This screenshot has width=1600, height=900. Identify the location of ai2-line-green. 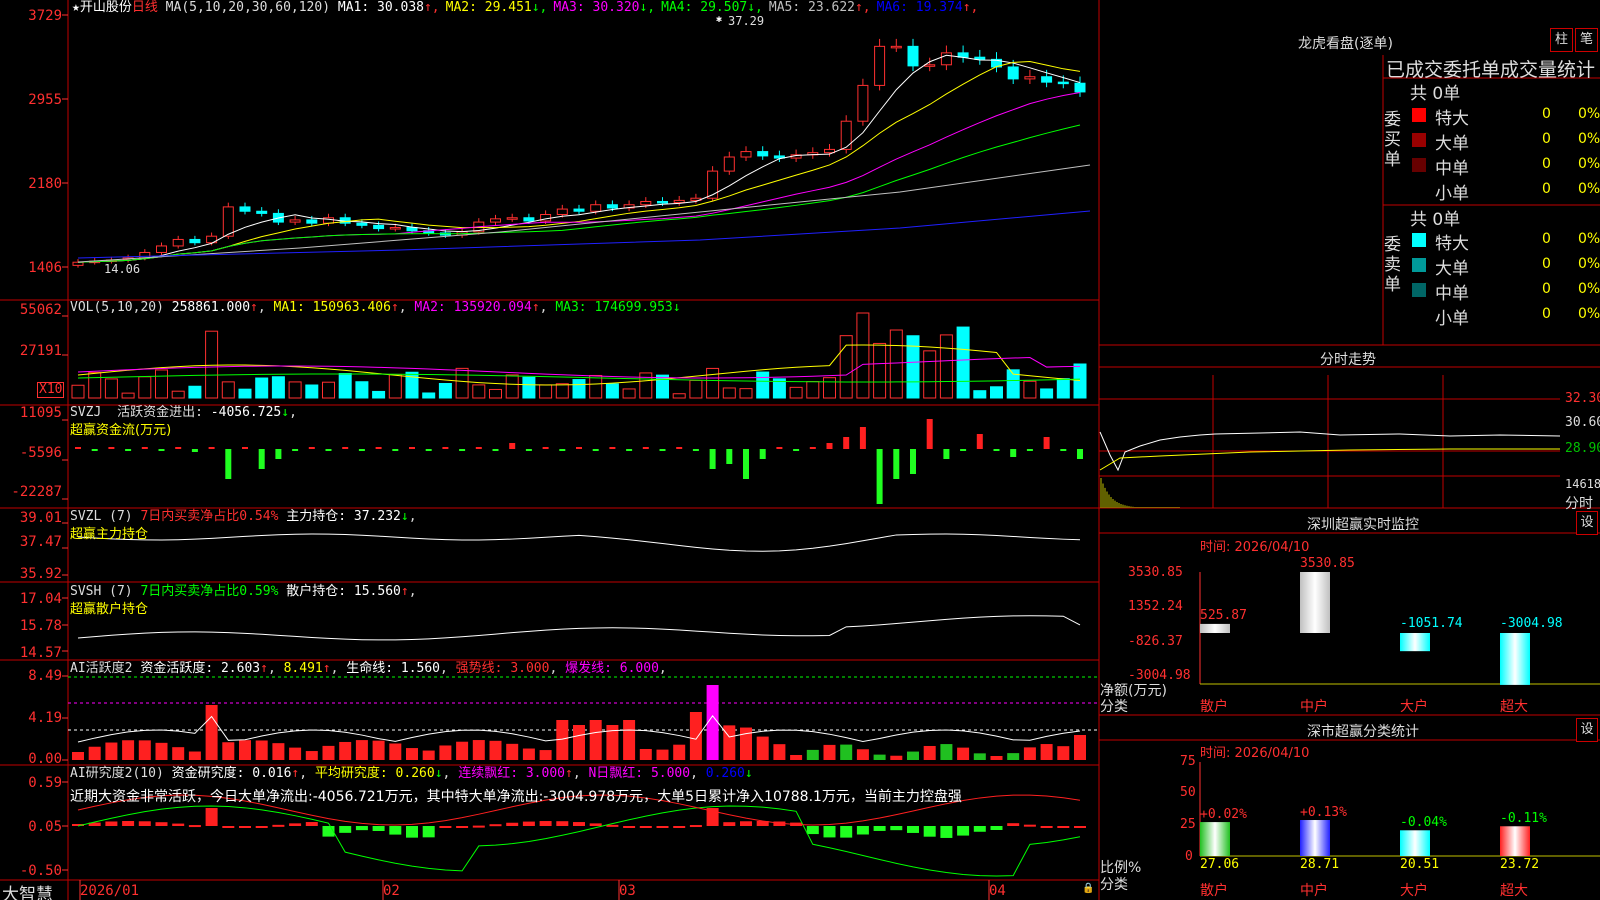
(579, 841).